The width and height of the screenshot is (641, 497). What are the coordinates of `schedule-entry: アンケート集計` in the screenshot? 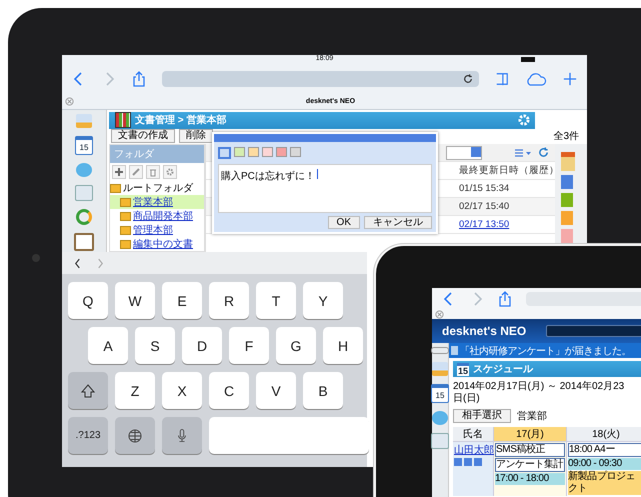 It's located at (530, 465).